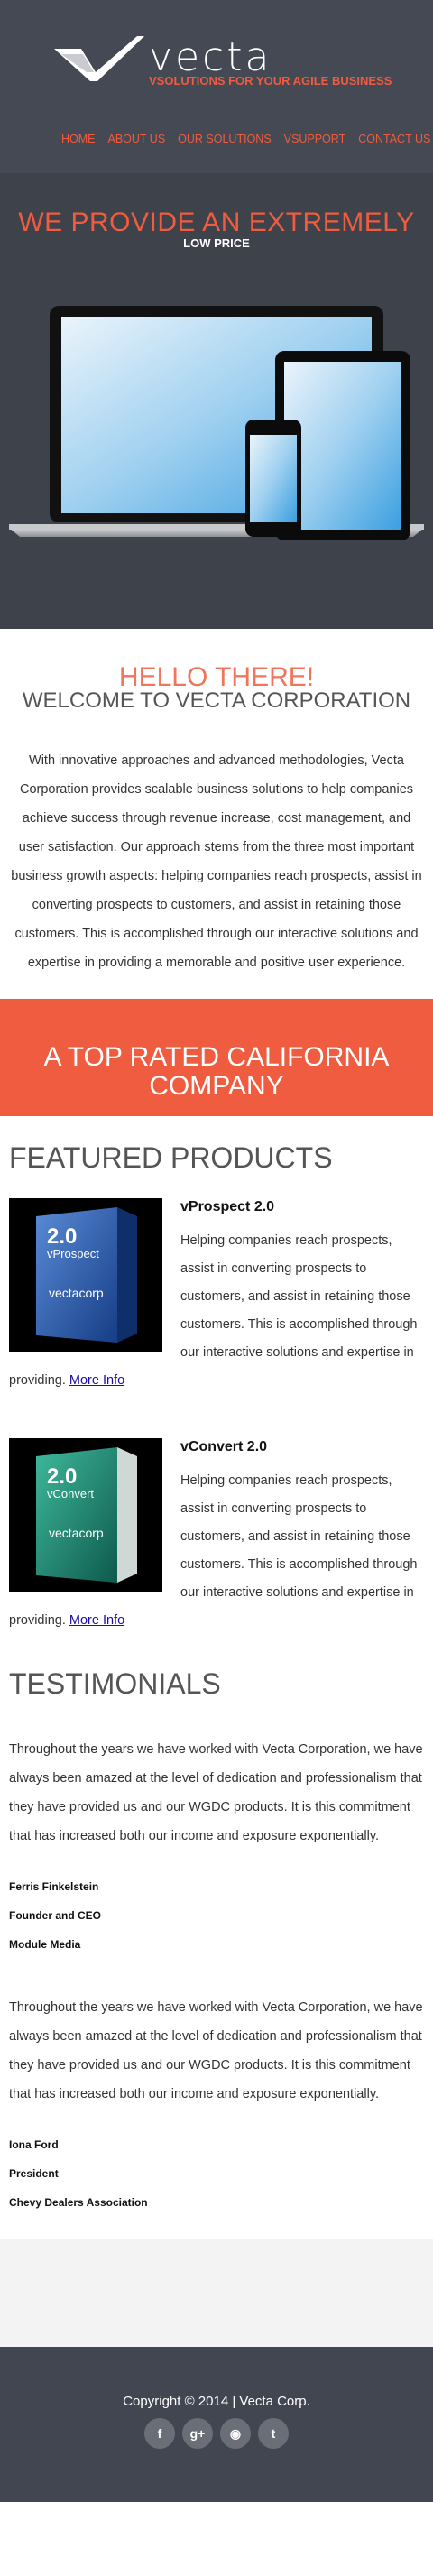 Image resolution: width=433 pixels, height=2576 pixels. What do you see at coordinates (85, 1275) in the screenshot?
I see `product-box-image: 2.0 vProspect vectacorp` at bounding box center [85, 1275].